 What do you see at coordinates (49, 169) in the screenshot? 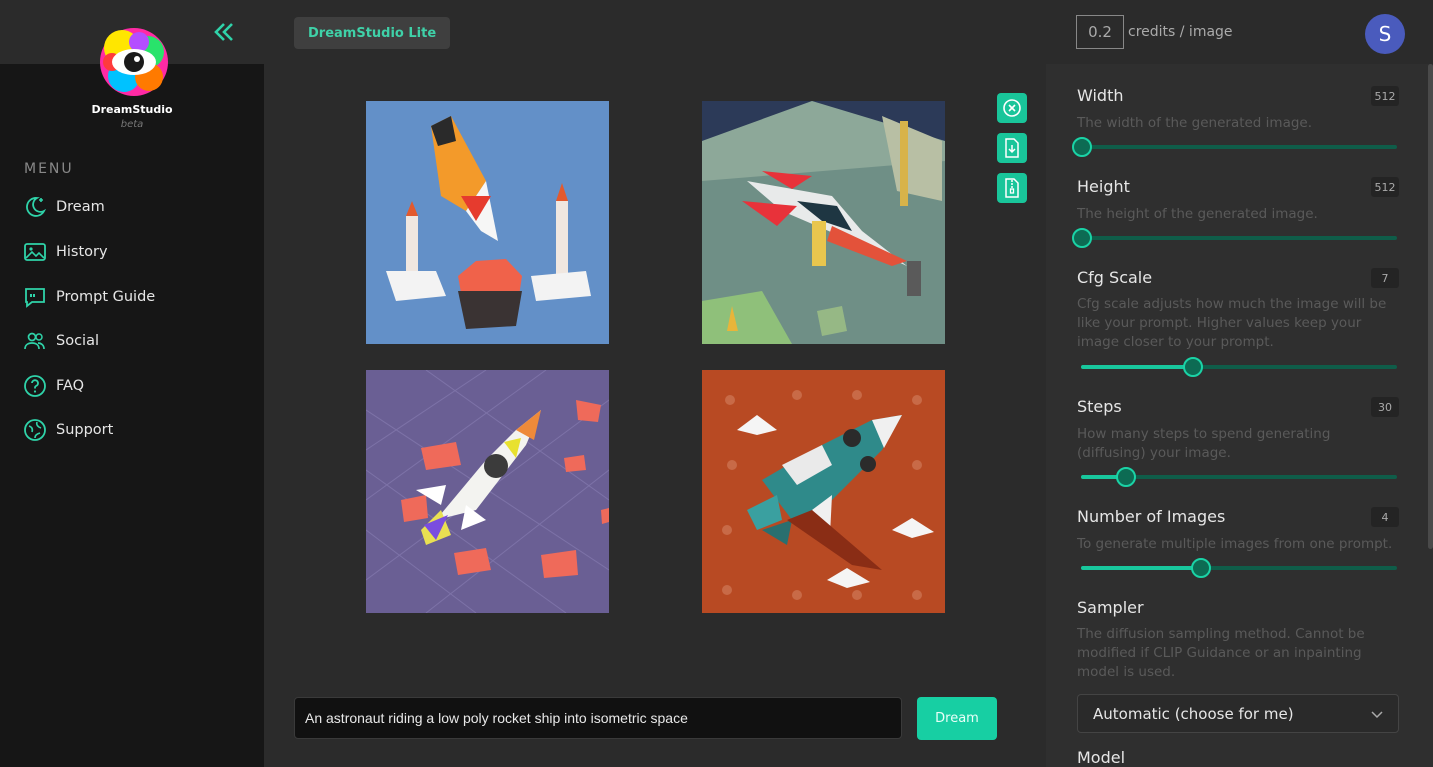
I see `menu-label: MENU` at bounding box center [49, 169].